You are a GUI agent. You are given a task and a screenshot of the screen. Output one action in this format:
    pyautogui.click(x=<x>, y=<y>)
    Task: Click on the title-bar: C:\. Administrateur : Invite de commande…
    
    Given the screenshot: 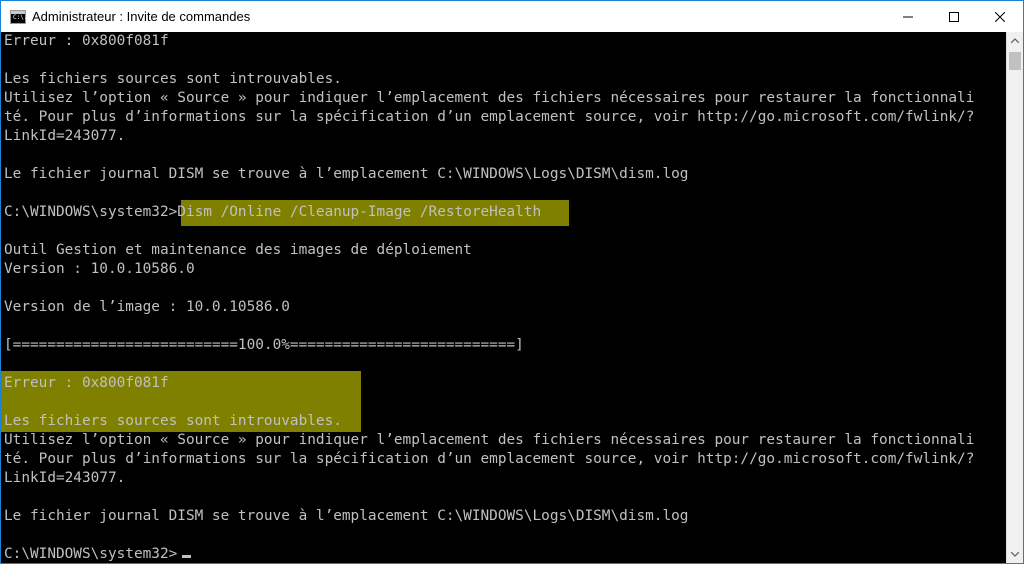 What is the action you would take?
    pyautogui.click(x=512, y=16)
    